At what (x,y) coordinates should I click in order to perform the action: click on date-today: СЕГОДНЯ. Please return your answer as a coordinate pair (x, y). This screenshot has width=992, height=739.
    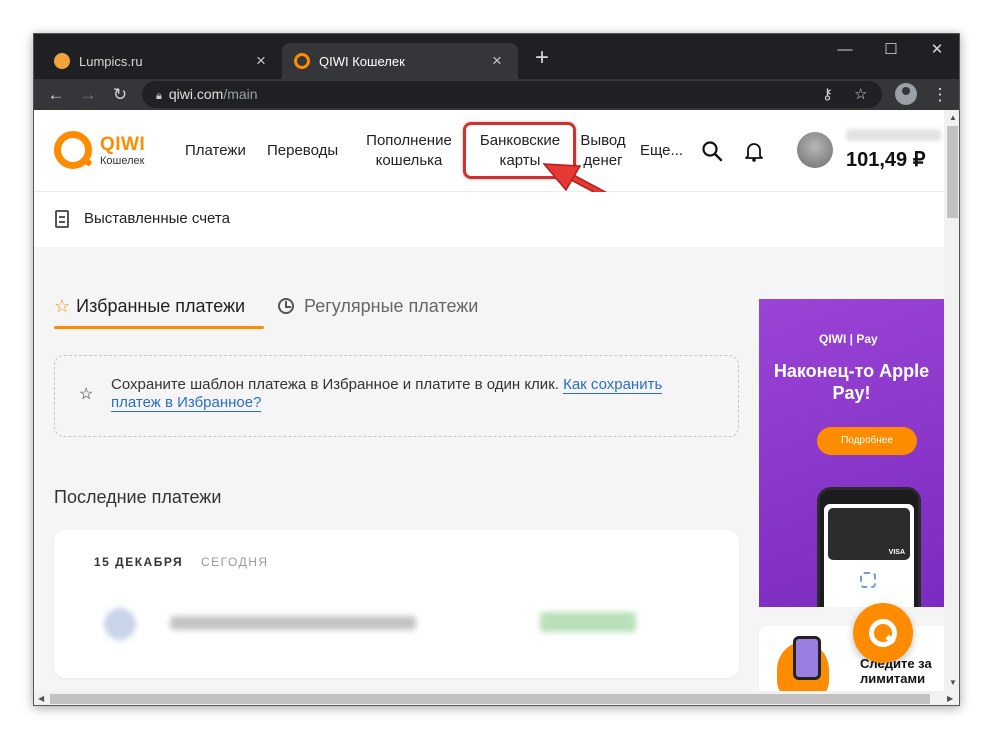
    Looking at the image, I should click on (235, 562).